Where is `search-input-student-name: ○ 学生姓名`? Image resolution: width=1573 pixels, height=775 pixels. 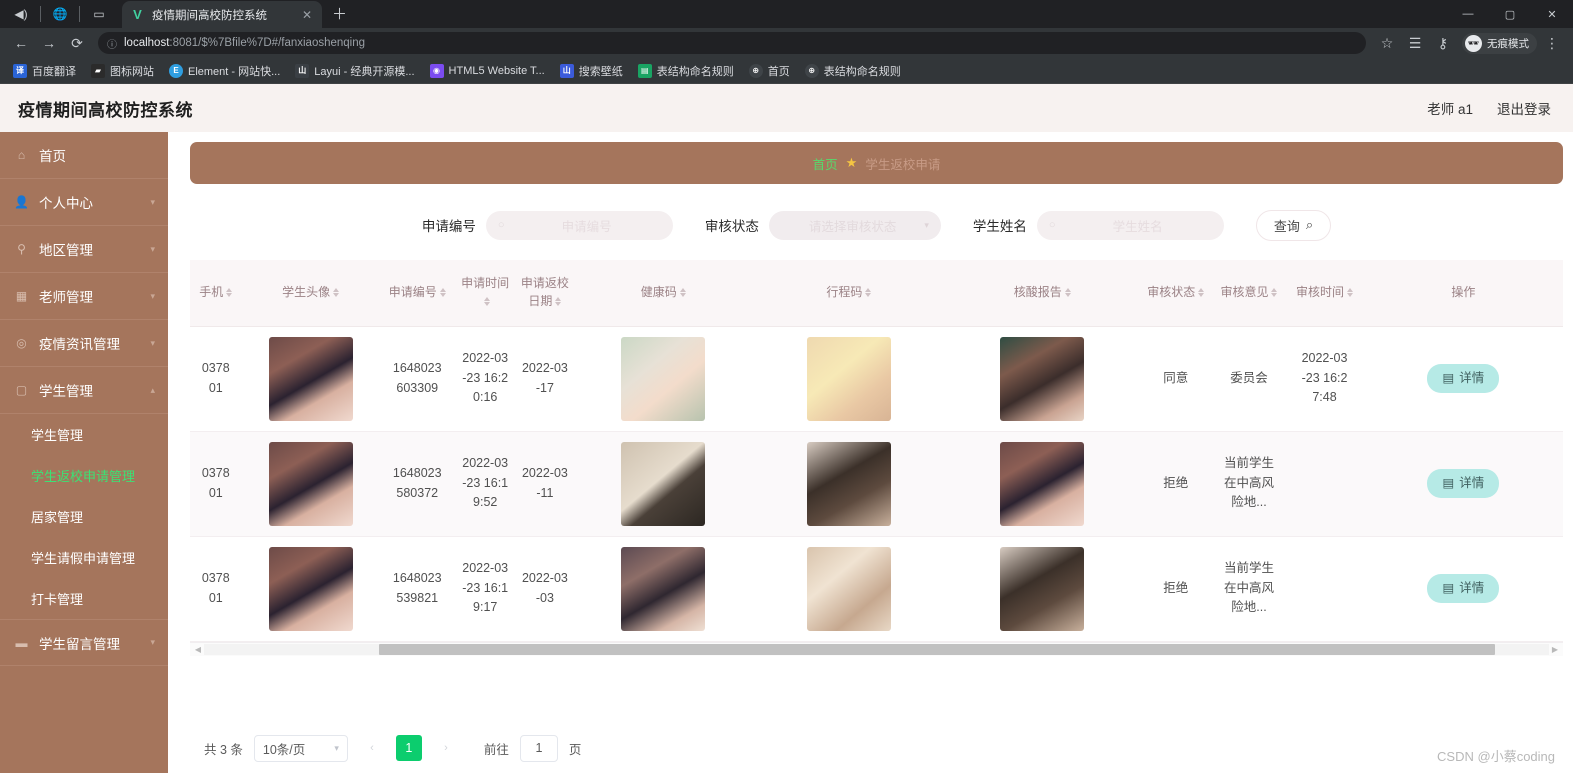 search-input-student-name: ○ 学生姓名 is located at coordinates (1130, 225).